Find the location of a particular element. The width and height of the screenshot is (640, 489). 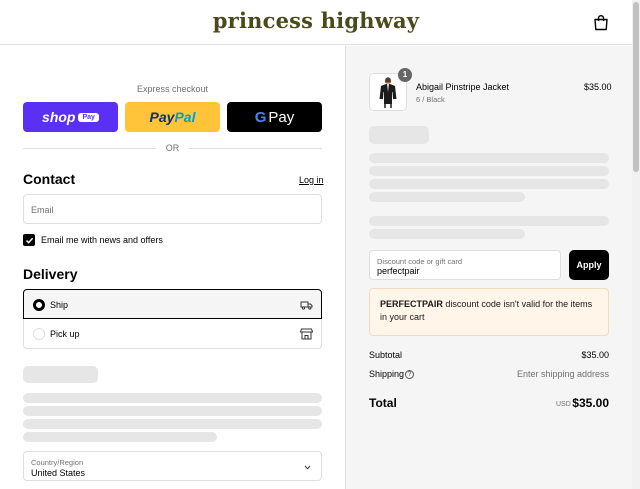

ship-radio is located at coordinates (39, 305).